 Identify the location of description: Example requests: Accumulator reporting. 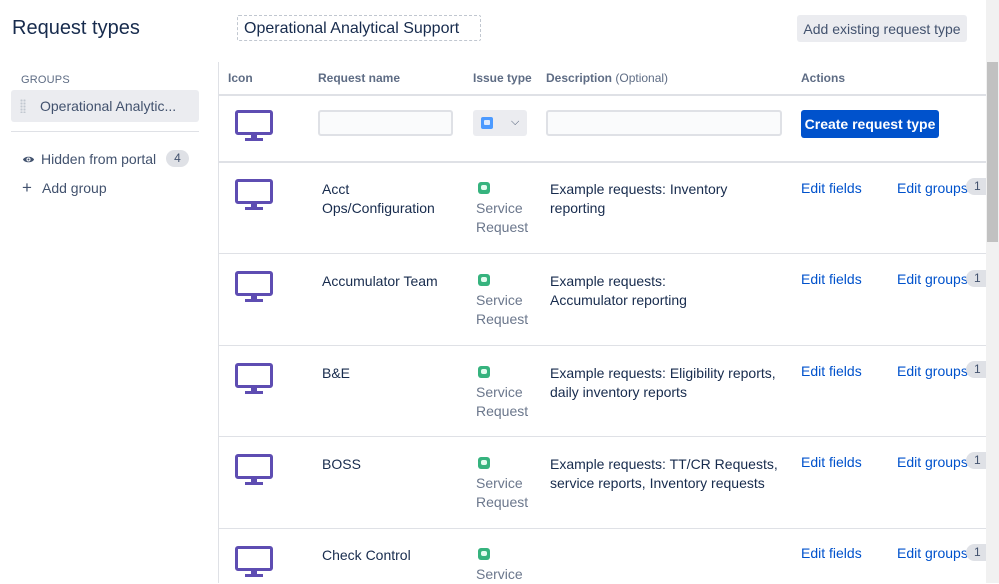
(618, 291).